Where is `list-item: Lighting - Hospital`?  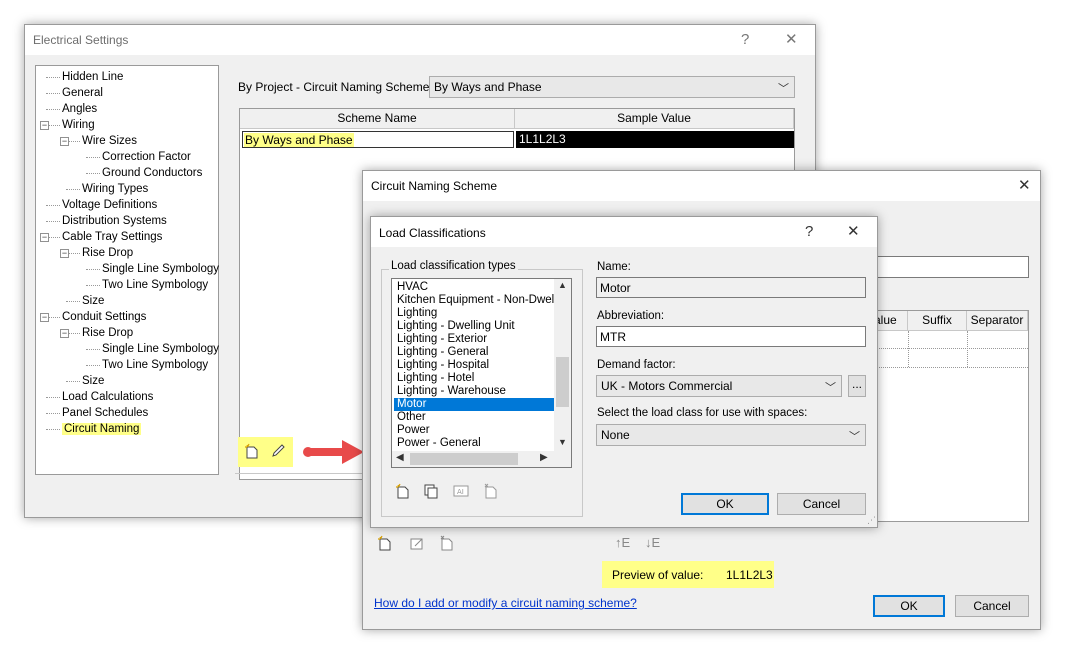
list-item: Lighting - Hospital is located at coordinates (474, 365).